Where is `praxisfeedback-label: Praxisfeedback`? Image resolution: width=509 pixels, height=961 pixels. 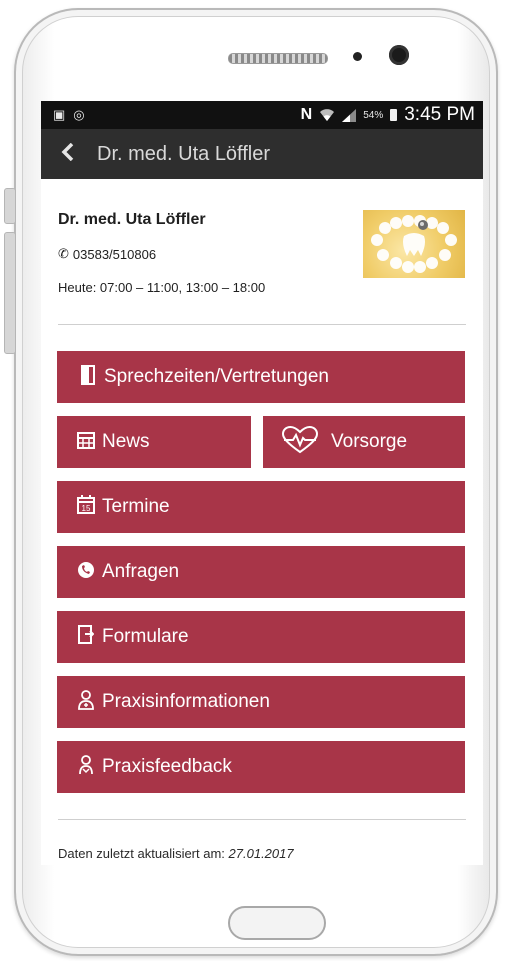 praxisfeedback-label: Praxisfeedback is located at coordinates (167, 766).